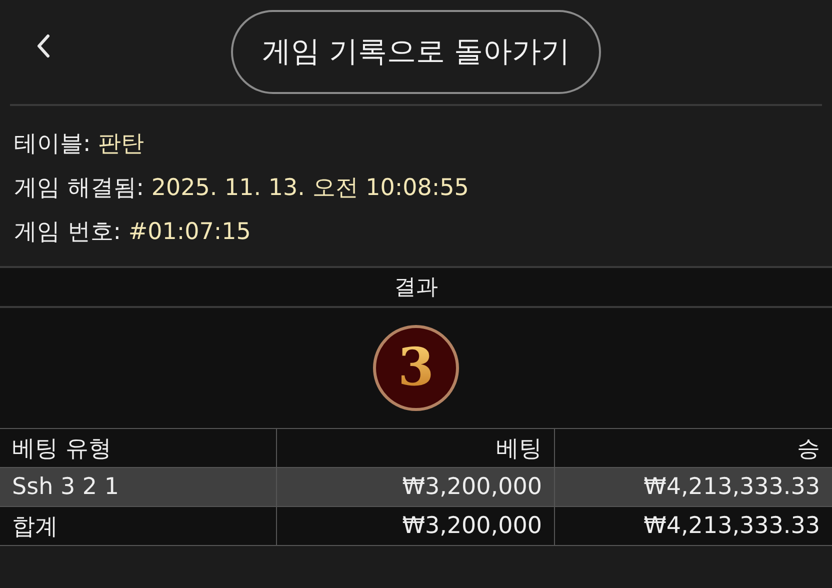  What do you see at coordinates (310, 188) in the screenshot?
I see `info-value: 2025. 11. 13. 오전 10:08:55` at bounding box center [310, 188].